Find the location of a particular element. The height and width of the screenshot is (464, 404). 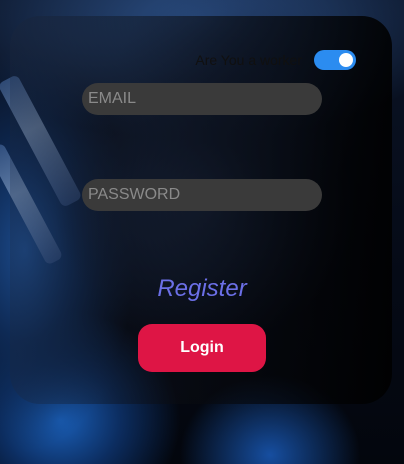

register-link: Register is located at coordinates (202, 289).